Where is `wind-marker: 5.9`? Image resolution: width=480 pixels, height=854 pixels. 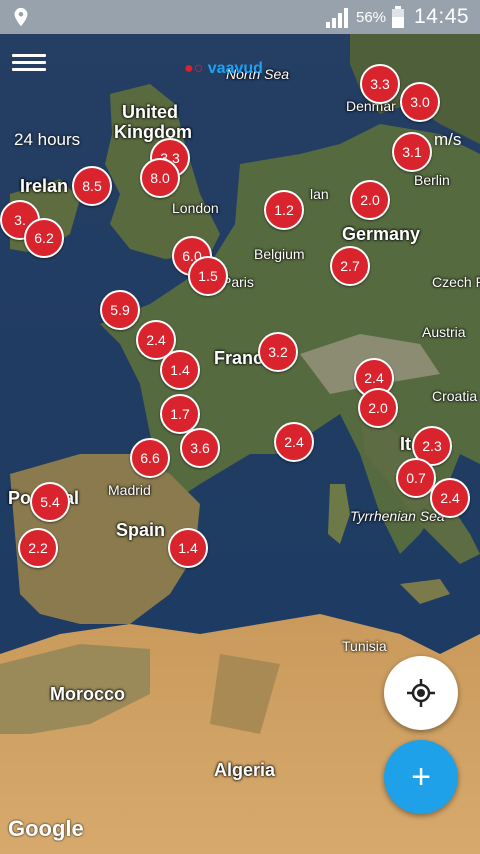
wind-marker: 5.9 is located at coordinates (120, 310).